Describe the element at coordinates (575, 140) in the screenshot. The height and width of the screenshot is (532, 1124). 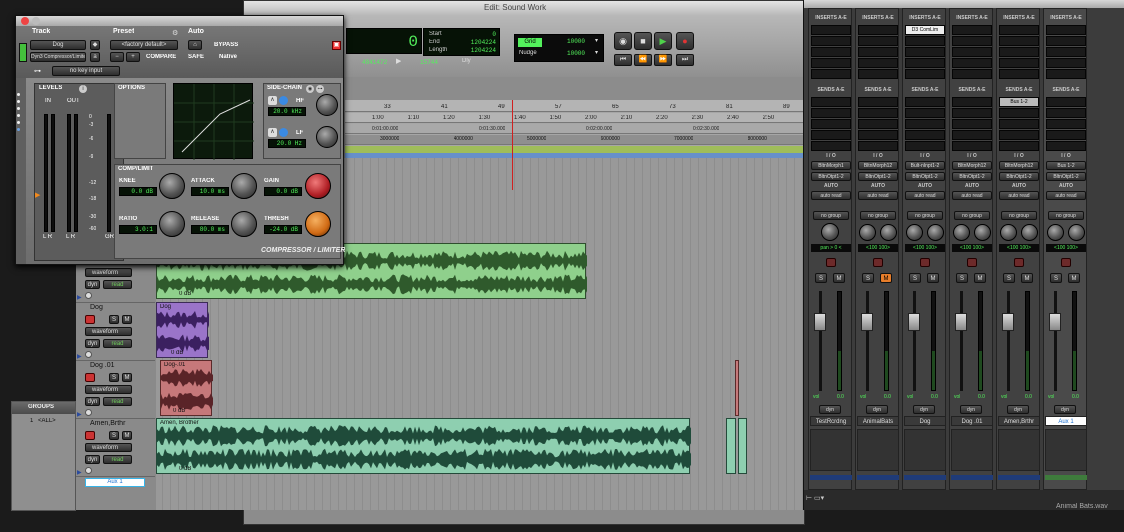
I see `samples-ruler` at that location.